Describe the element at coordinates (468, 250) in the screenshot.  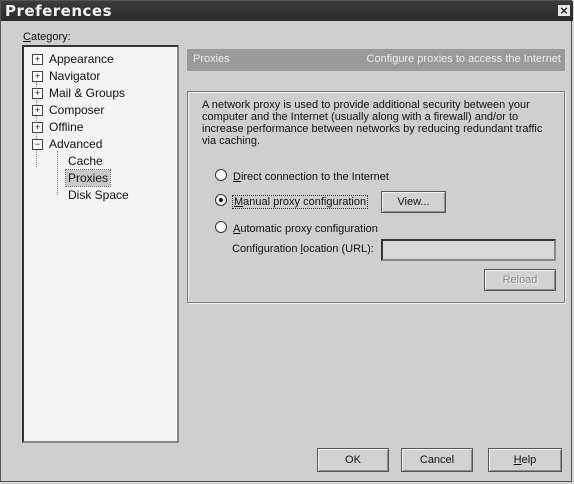
I see `config-url-input` at that location.